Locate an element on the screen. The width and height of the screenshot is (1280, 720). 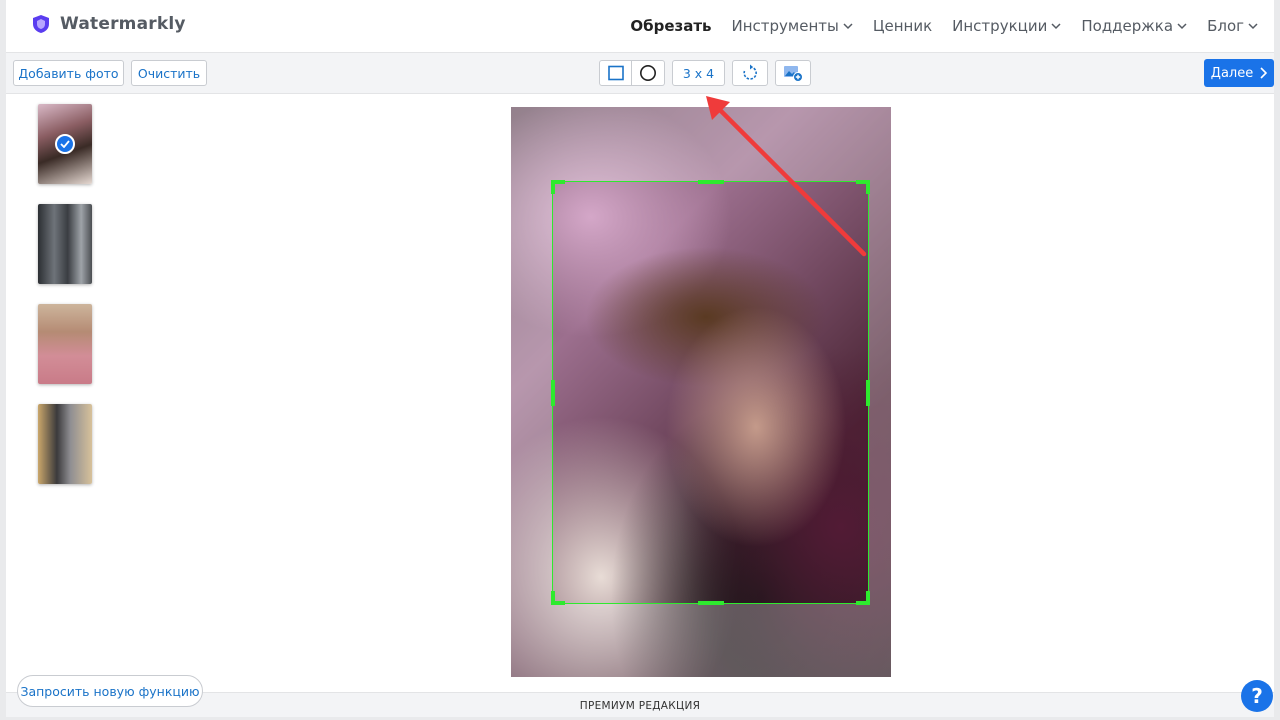
ratio-group: 3 x 4 is located at coordinates (698, 73).